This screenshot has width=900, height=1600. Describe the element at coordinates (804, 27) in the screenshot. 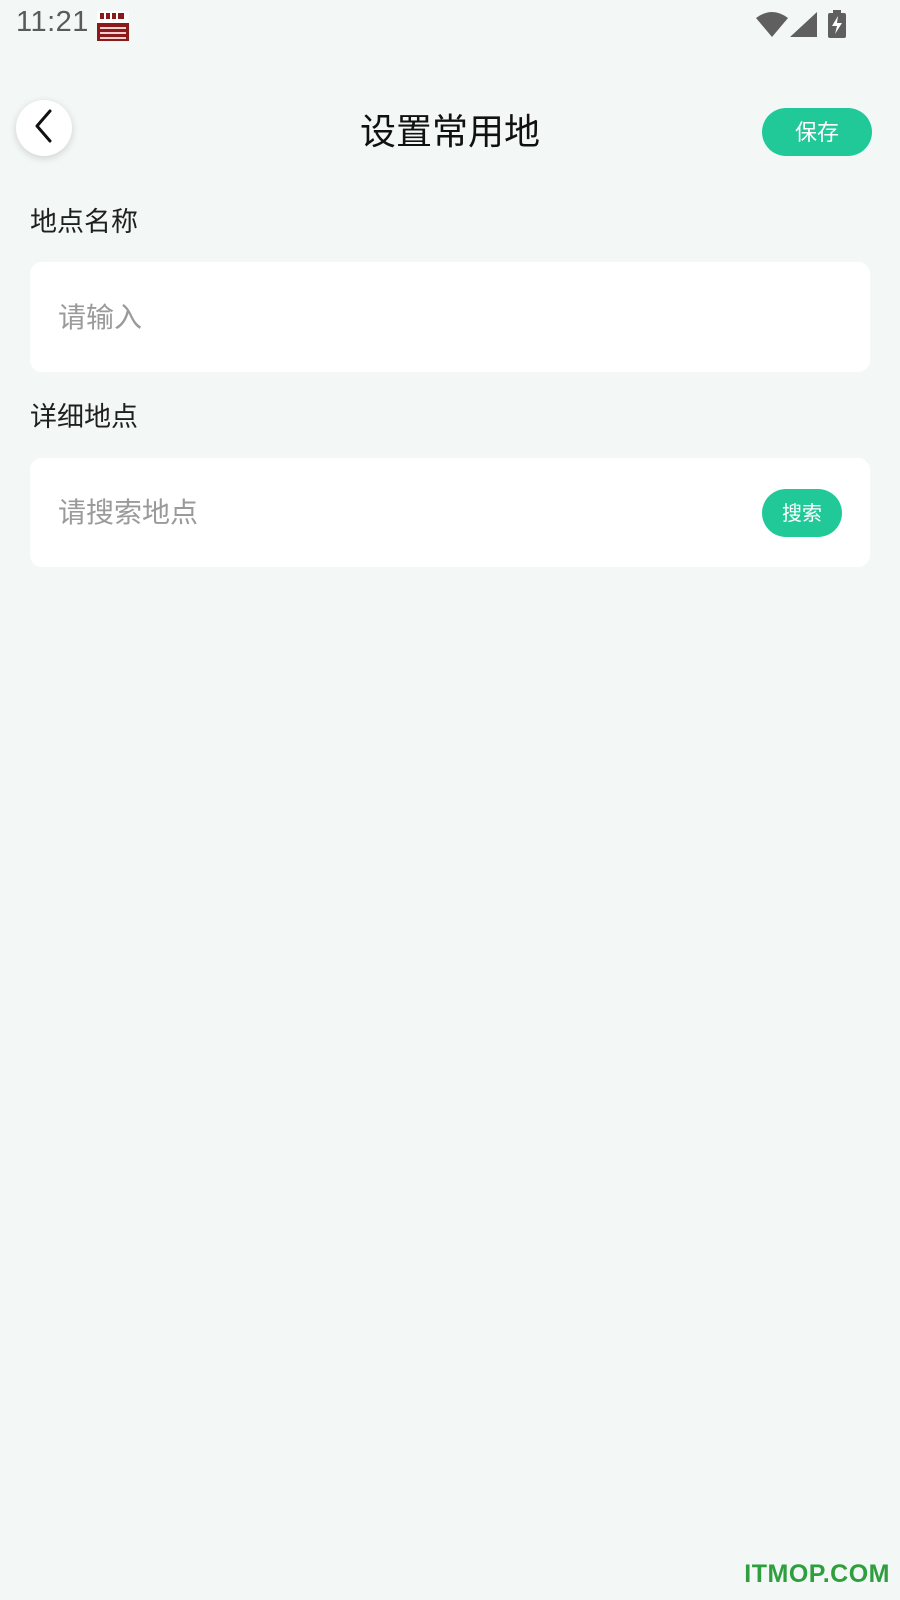

I see `signal-icon` at that location.